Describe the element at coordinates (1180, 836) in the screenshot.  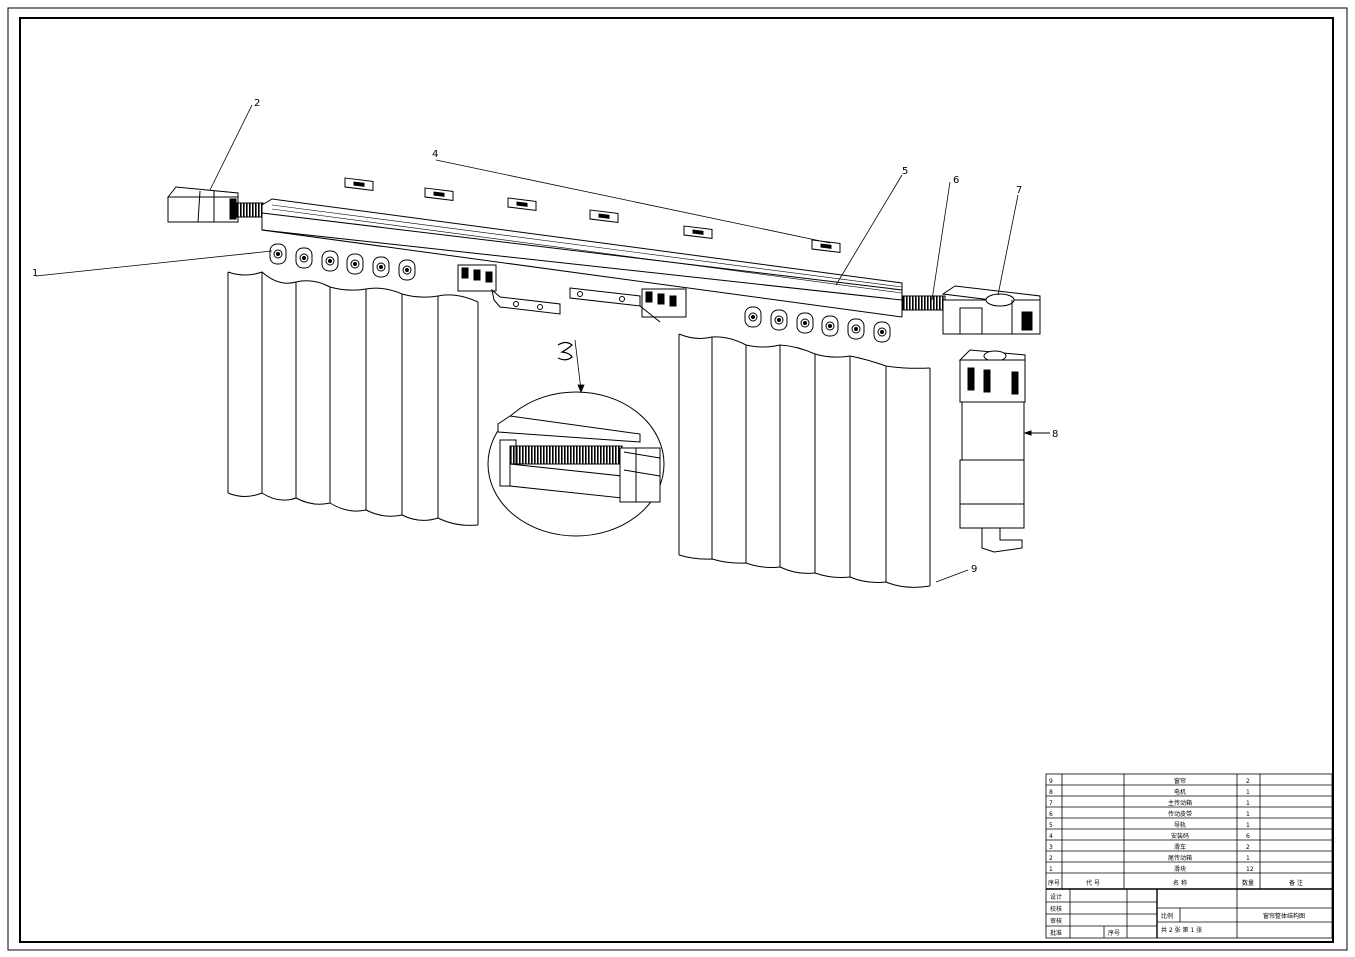
I see `part-name: 安装码` at that location.